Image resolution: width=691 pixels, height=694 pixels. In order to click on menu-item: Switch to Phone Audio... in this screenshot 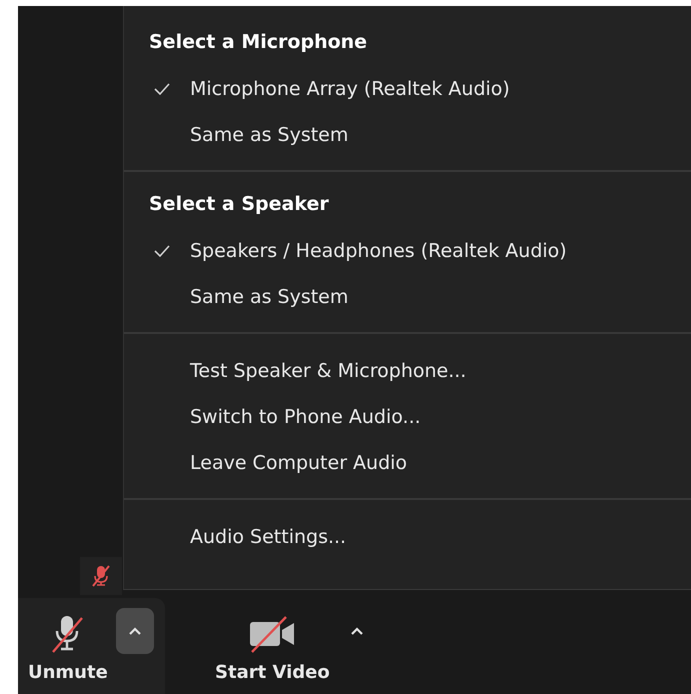, I will do `click(407, 417)`.